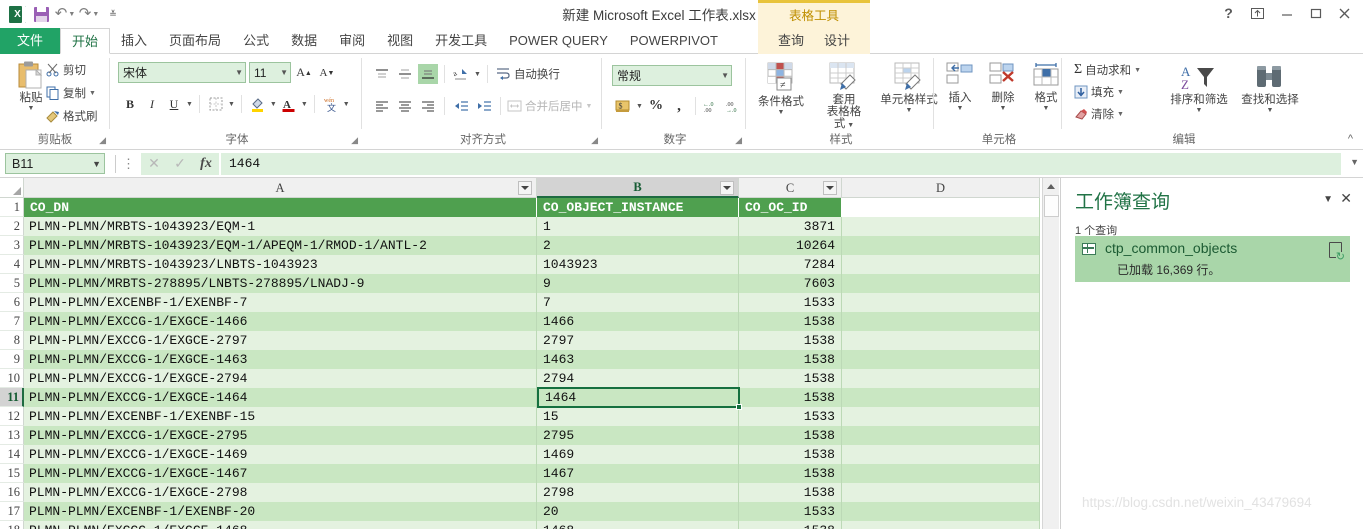  What do you see at coordinates (790, 226) in the screenshot?
I see `cell-c2: 3871` at bounding box center [790, 226].